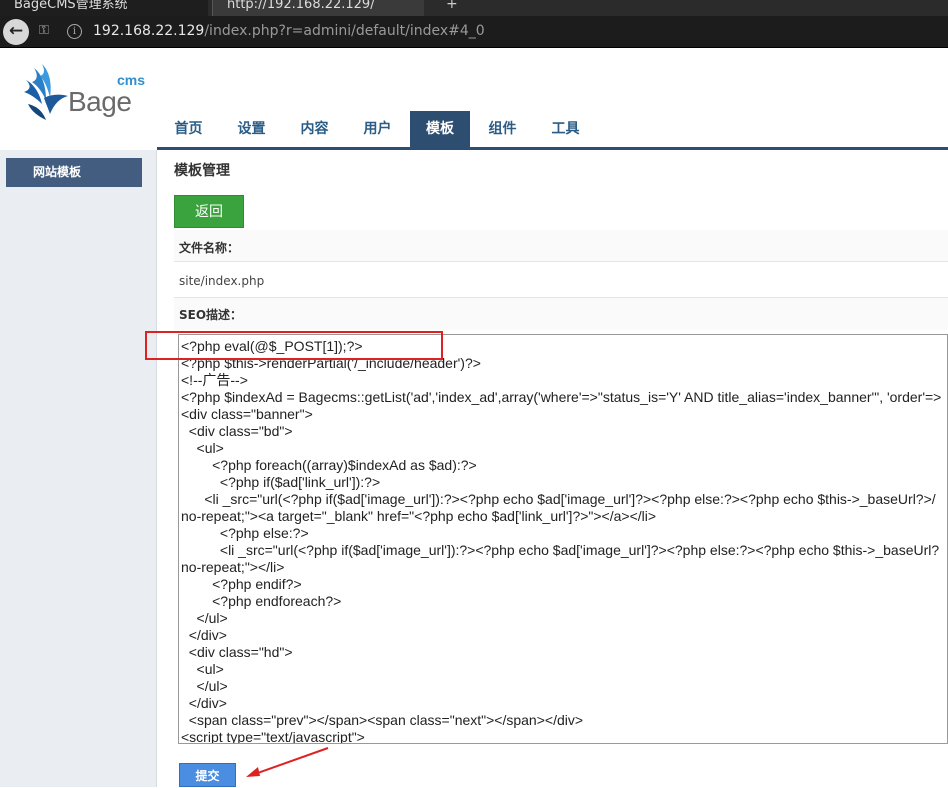  Describe the element at coordinates (237, 431) in the screenshot. I see `code-line: <div class="bd">` at that location.